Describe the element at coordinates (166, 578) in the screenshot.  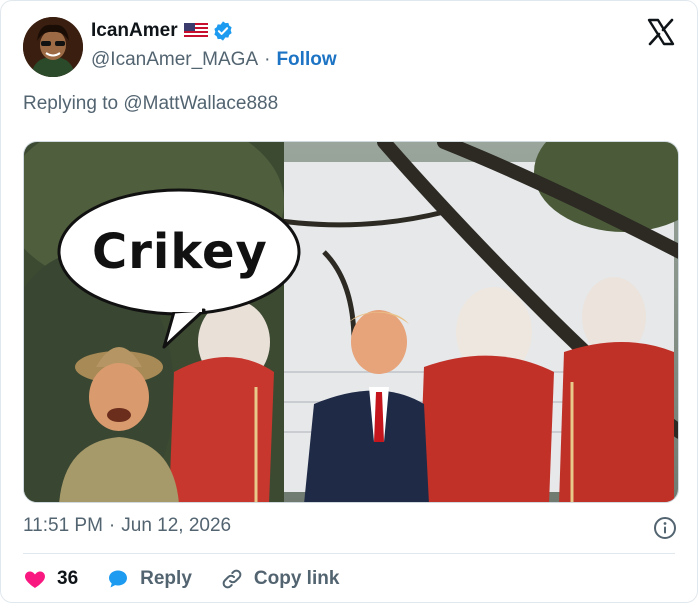
I see `reply-label: Reply` at that location.